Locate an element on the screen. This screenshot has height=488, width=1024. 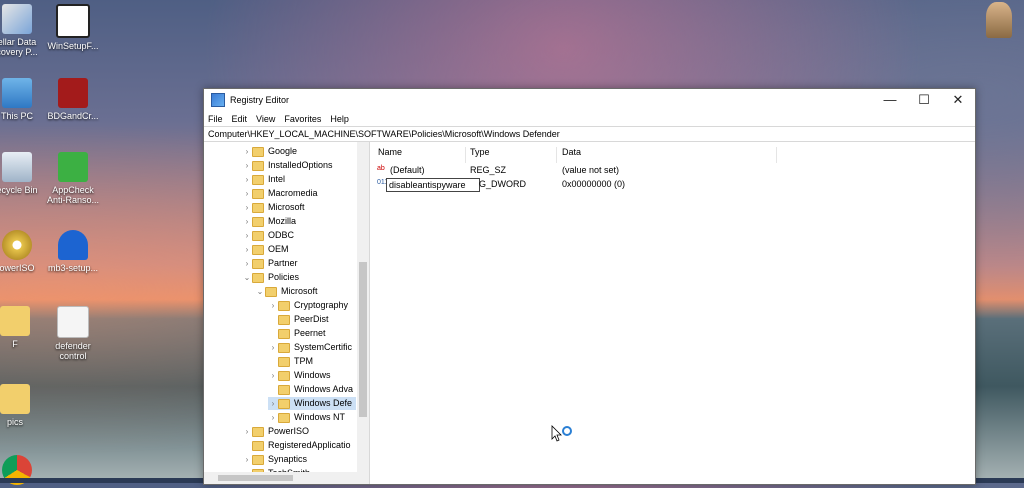
tree-item-peerdist: PeerDist is located at coordinates (298, 319).